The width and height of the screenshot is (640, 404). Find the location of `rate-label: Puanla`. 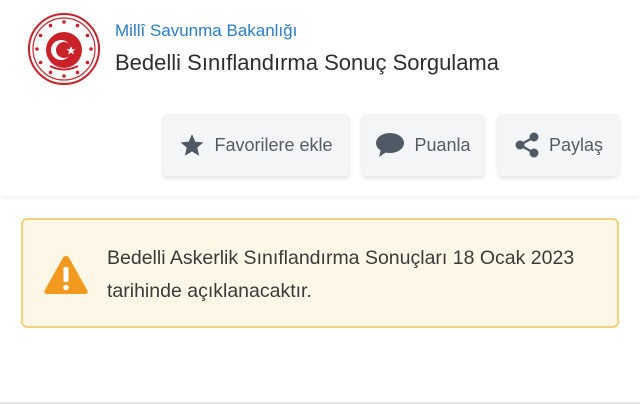

rate-label: Puanla is located at coordinates (442, 144).